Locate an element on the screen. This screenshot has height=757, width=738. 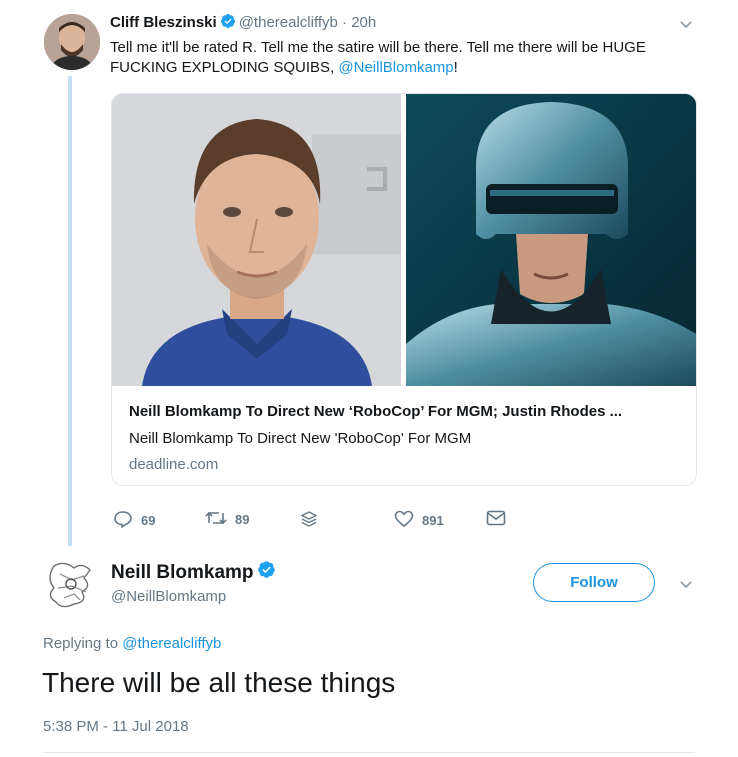
stack-icon is located at coordinates (313, 520).